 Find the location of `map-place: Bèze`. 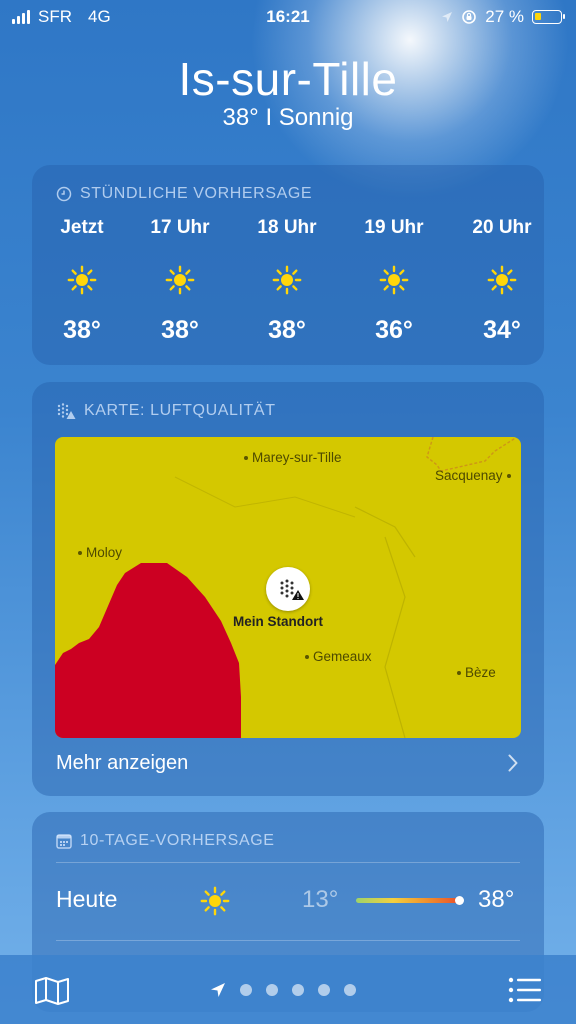

map-place: Bèze is located at coordinates (476, 672).